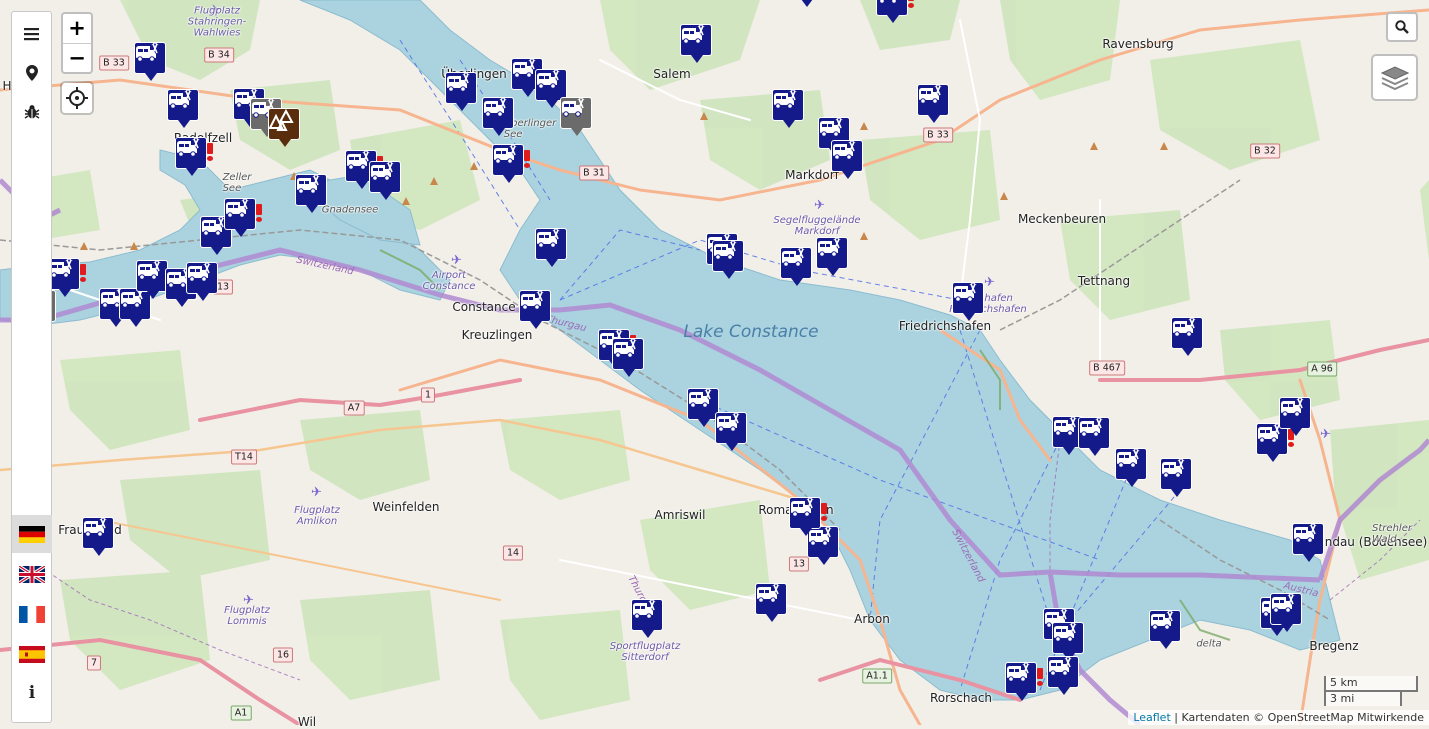  Describe the element at coordinates (77, 28) in the screenshot. I see `zoom-in-button: +` at that location.